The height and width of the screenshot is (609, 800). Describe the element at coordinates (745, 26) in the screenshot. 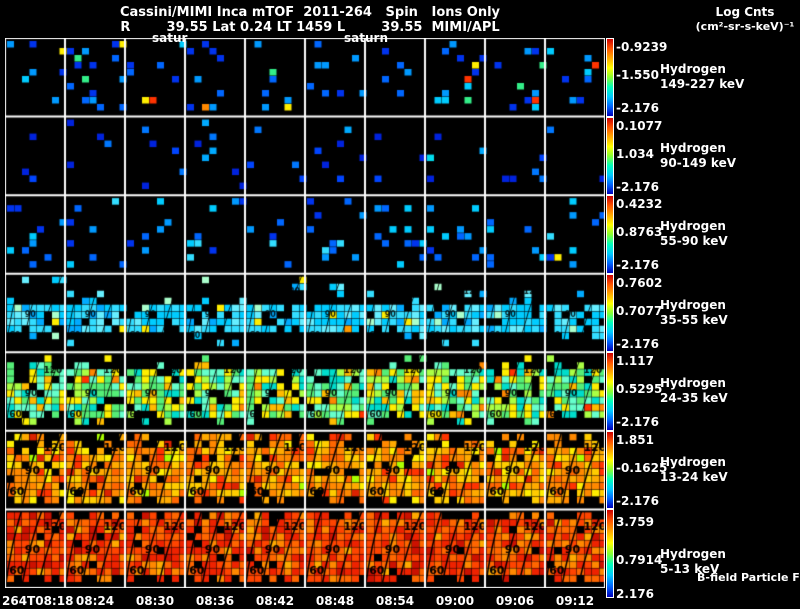

I see `colorbar-units-formula: (cm²-sr-s-keV)⁻¹` at that location.